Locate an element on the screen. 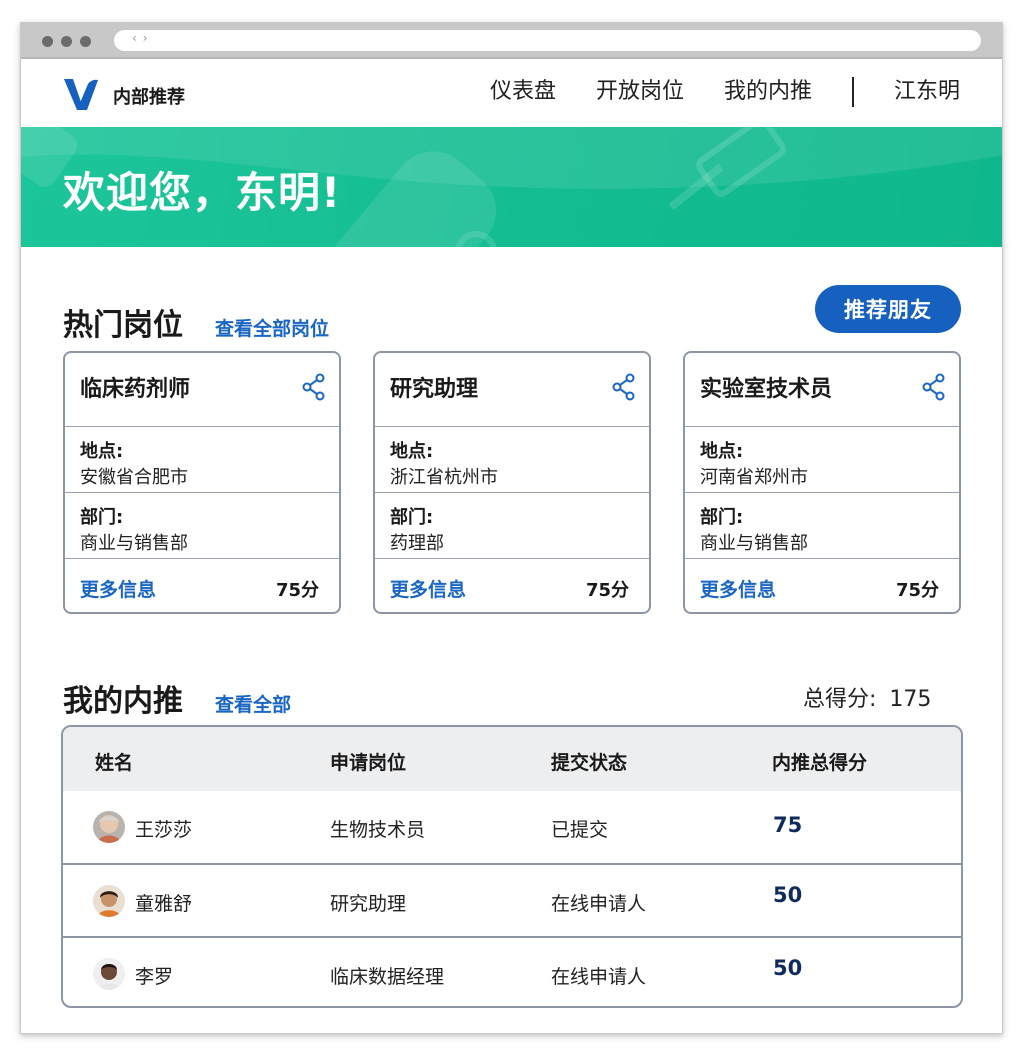  column-header-name: 姓名 is located at coordinates (114, 763).